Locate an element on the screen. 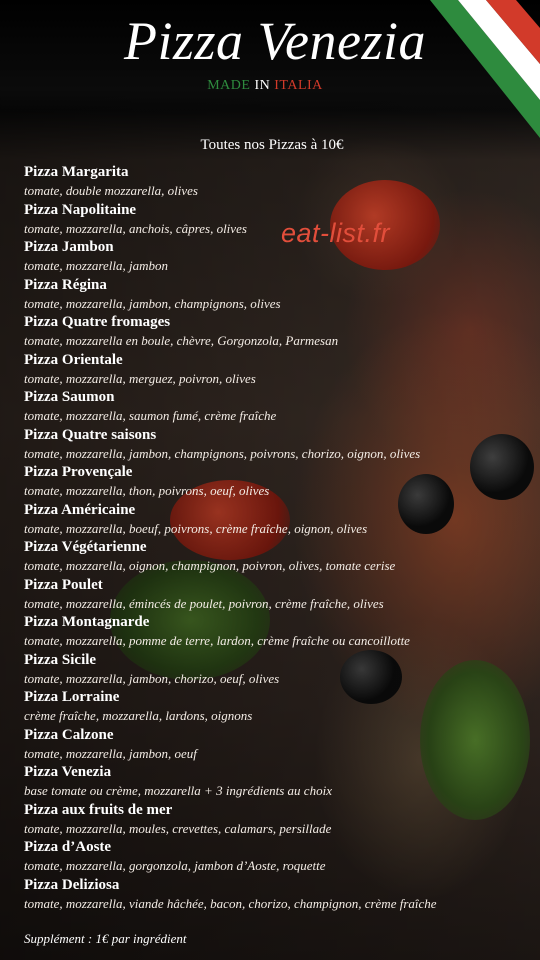 The width and height of the screenshot is (540, 960). tagline-made: MADE is located at coordinates (229, 85).